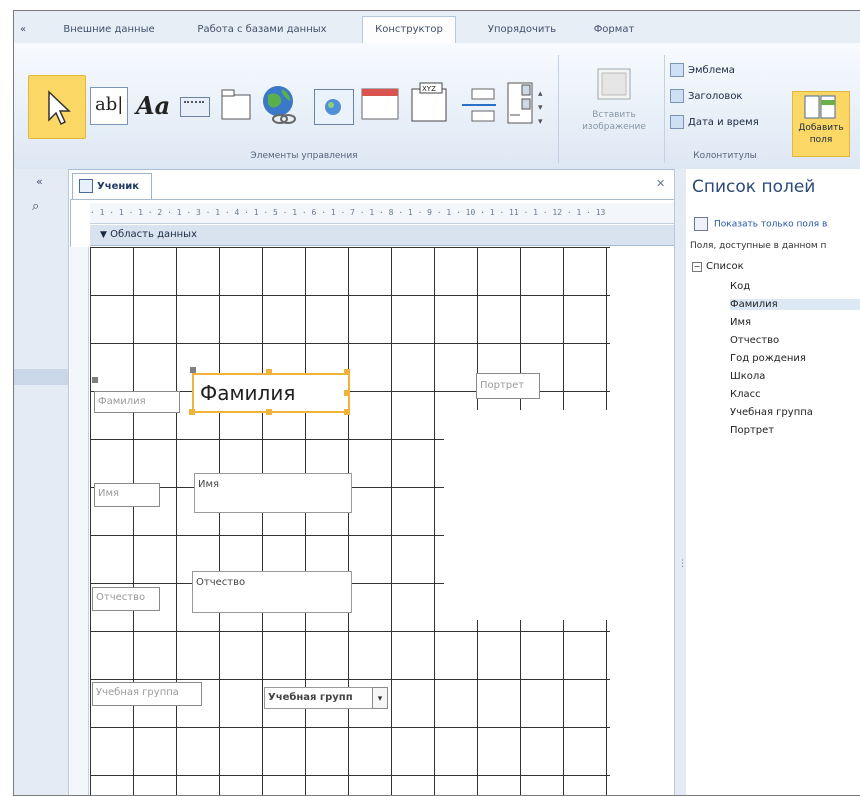 Image resolution: width=860 pixels, height=796 pixels. What do you see at coordinates (821, 134) in the screenshot?
I see `add-fields-label: Добавить поля` at bounding box center [821, 134].